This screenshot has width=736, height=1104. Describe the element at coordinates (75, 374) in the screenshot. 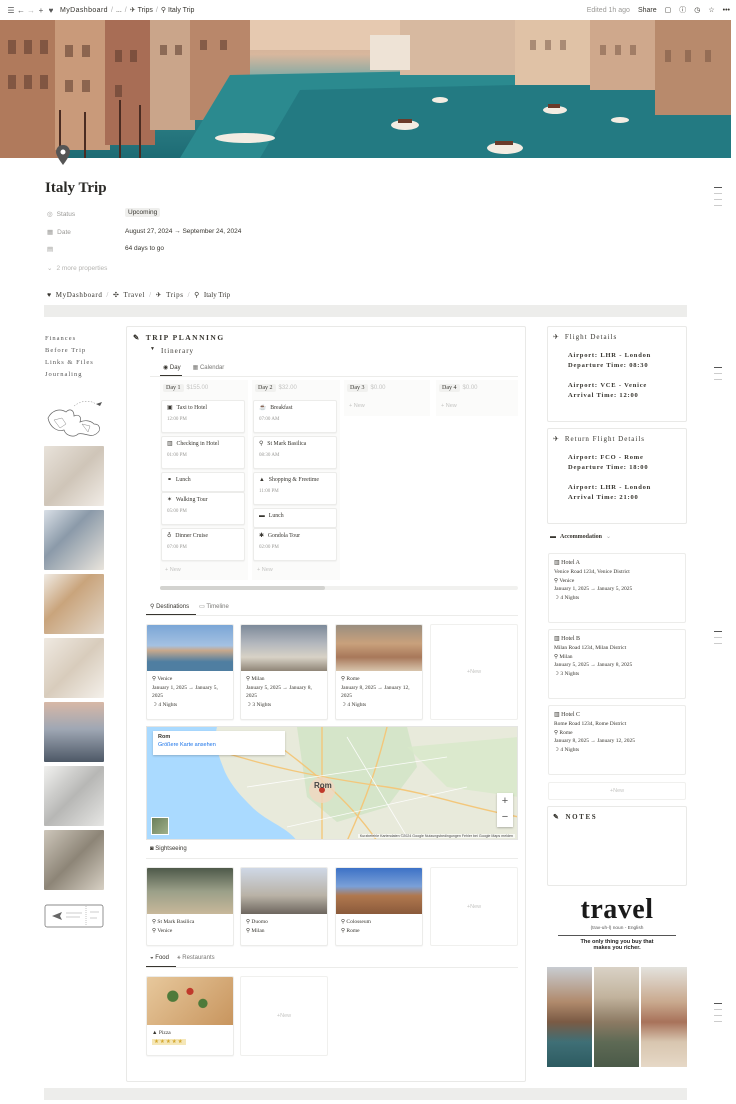

I see `nav-journaling: Journaling` at that location.